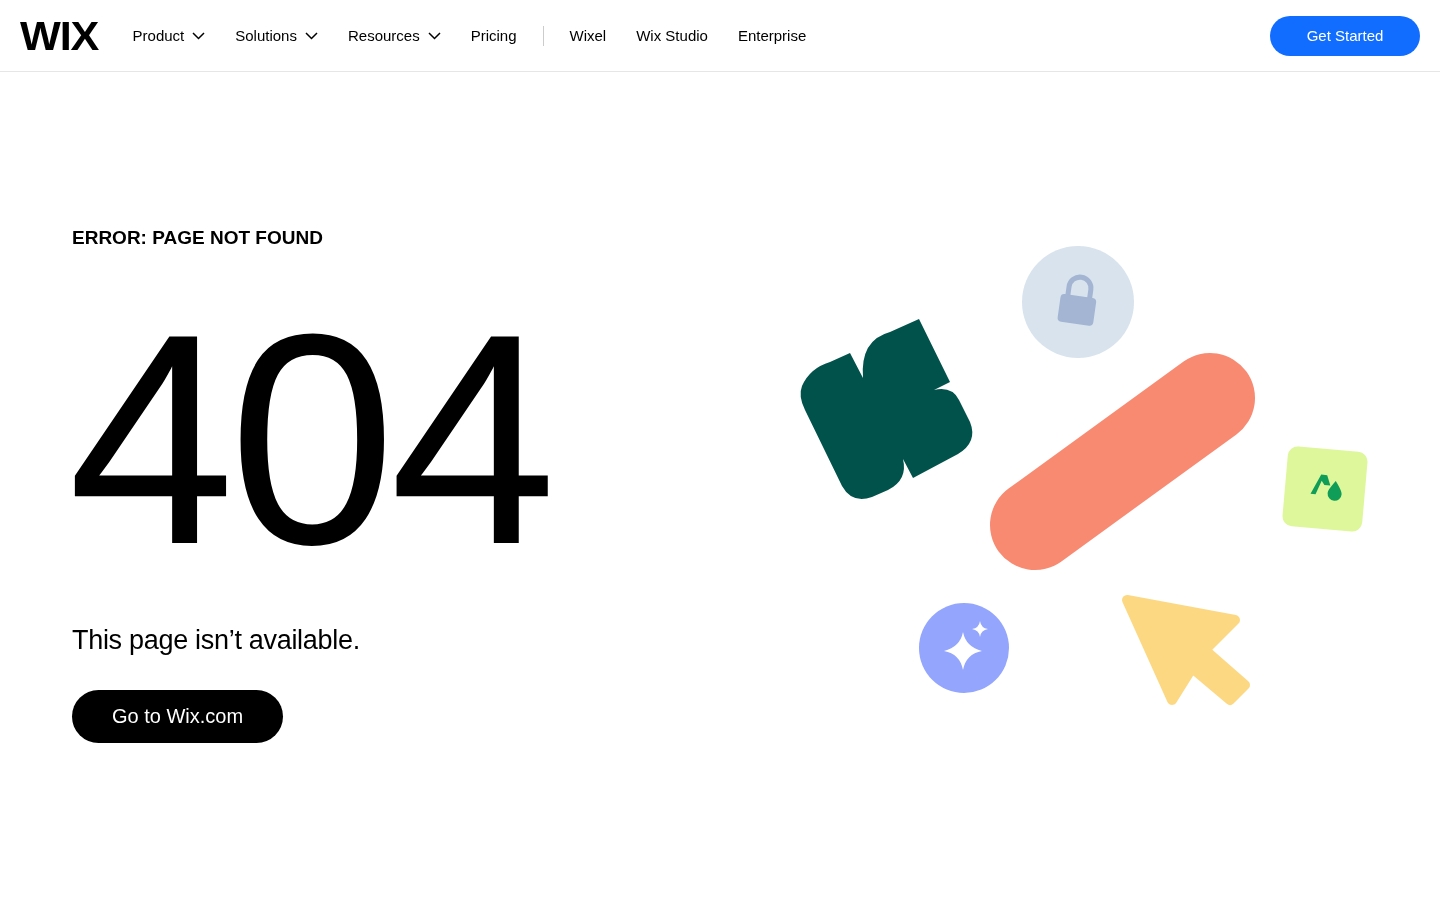 The width and height of the screenshot is (1440, 900). Describe the element at coordinates (169, 35) in the screenshot. I see `nav-link: Product` at that location.